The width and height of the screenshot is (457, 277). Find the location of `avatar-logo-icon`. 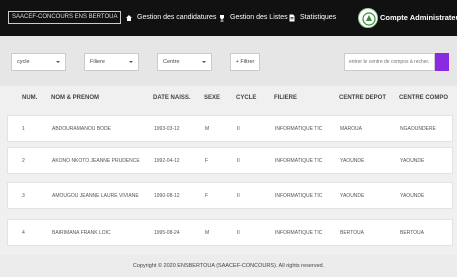

avatar-logo-icon is located at coordinates (368, 18).